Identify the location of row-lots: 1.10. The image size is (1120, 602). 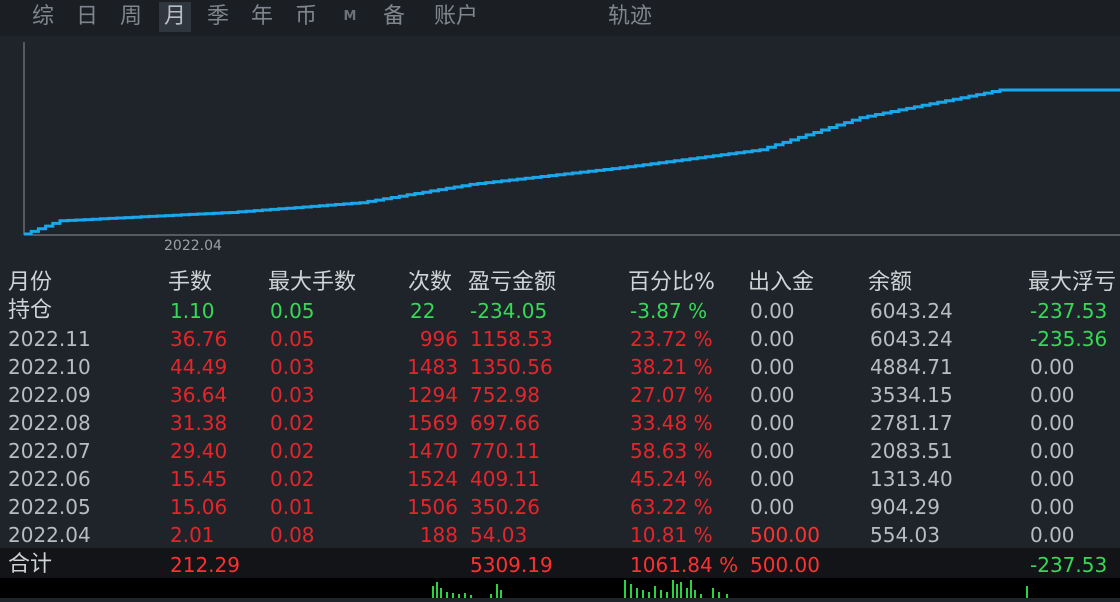
(192, 311).